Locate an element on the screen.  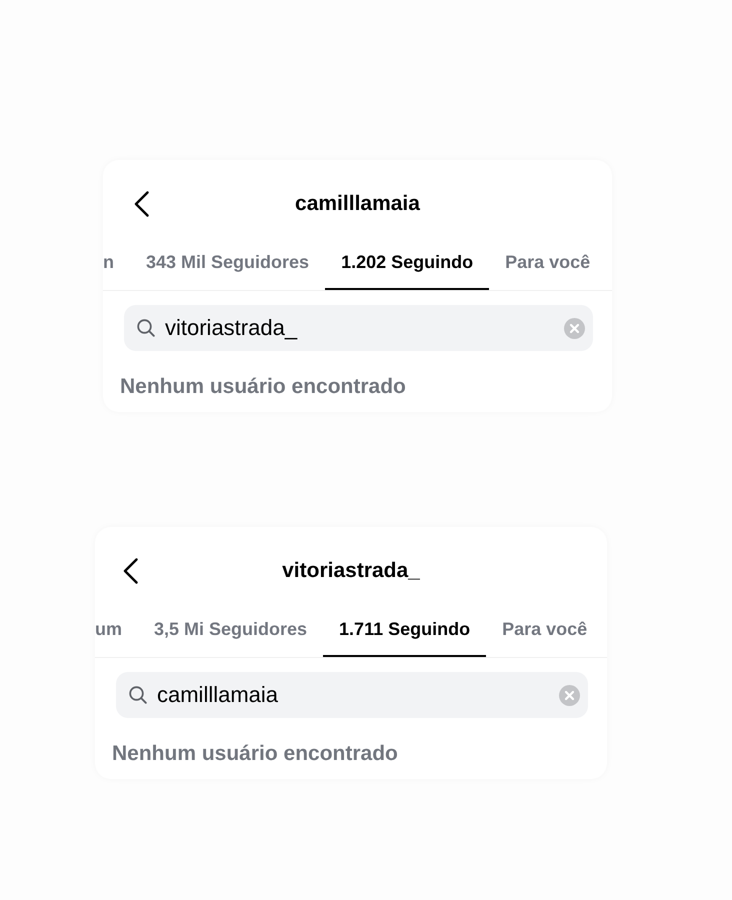
tab: n is located at coordinates (116, 263).